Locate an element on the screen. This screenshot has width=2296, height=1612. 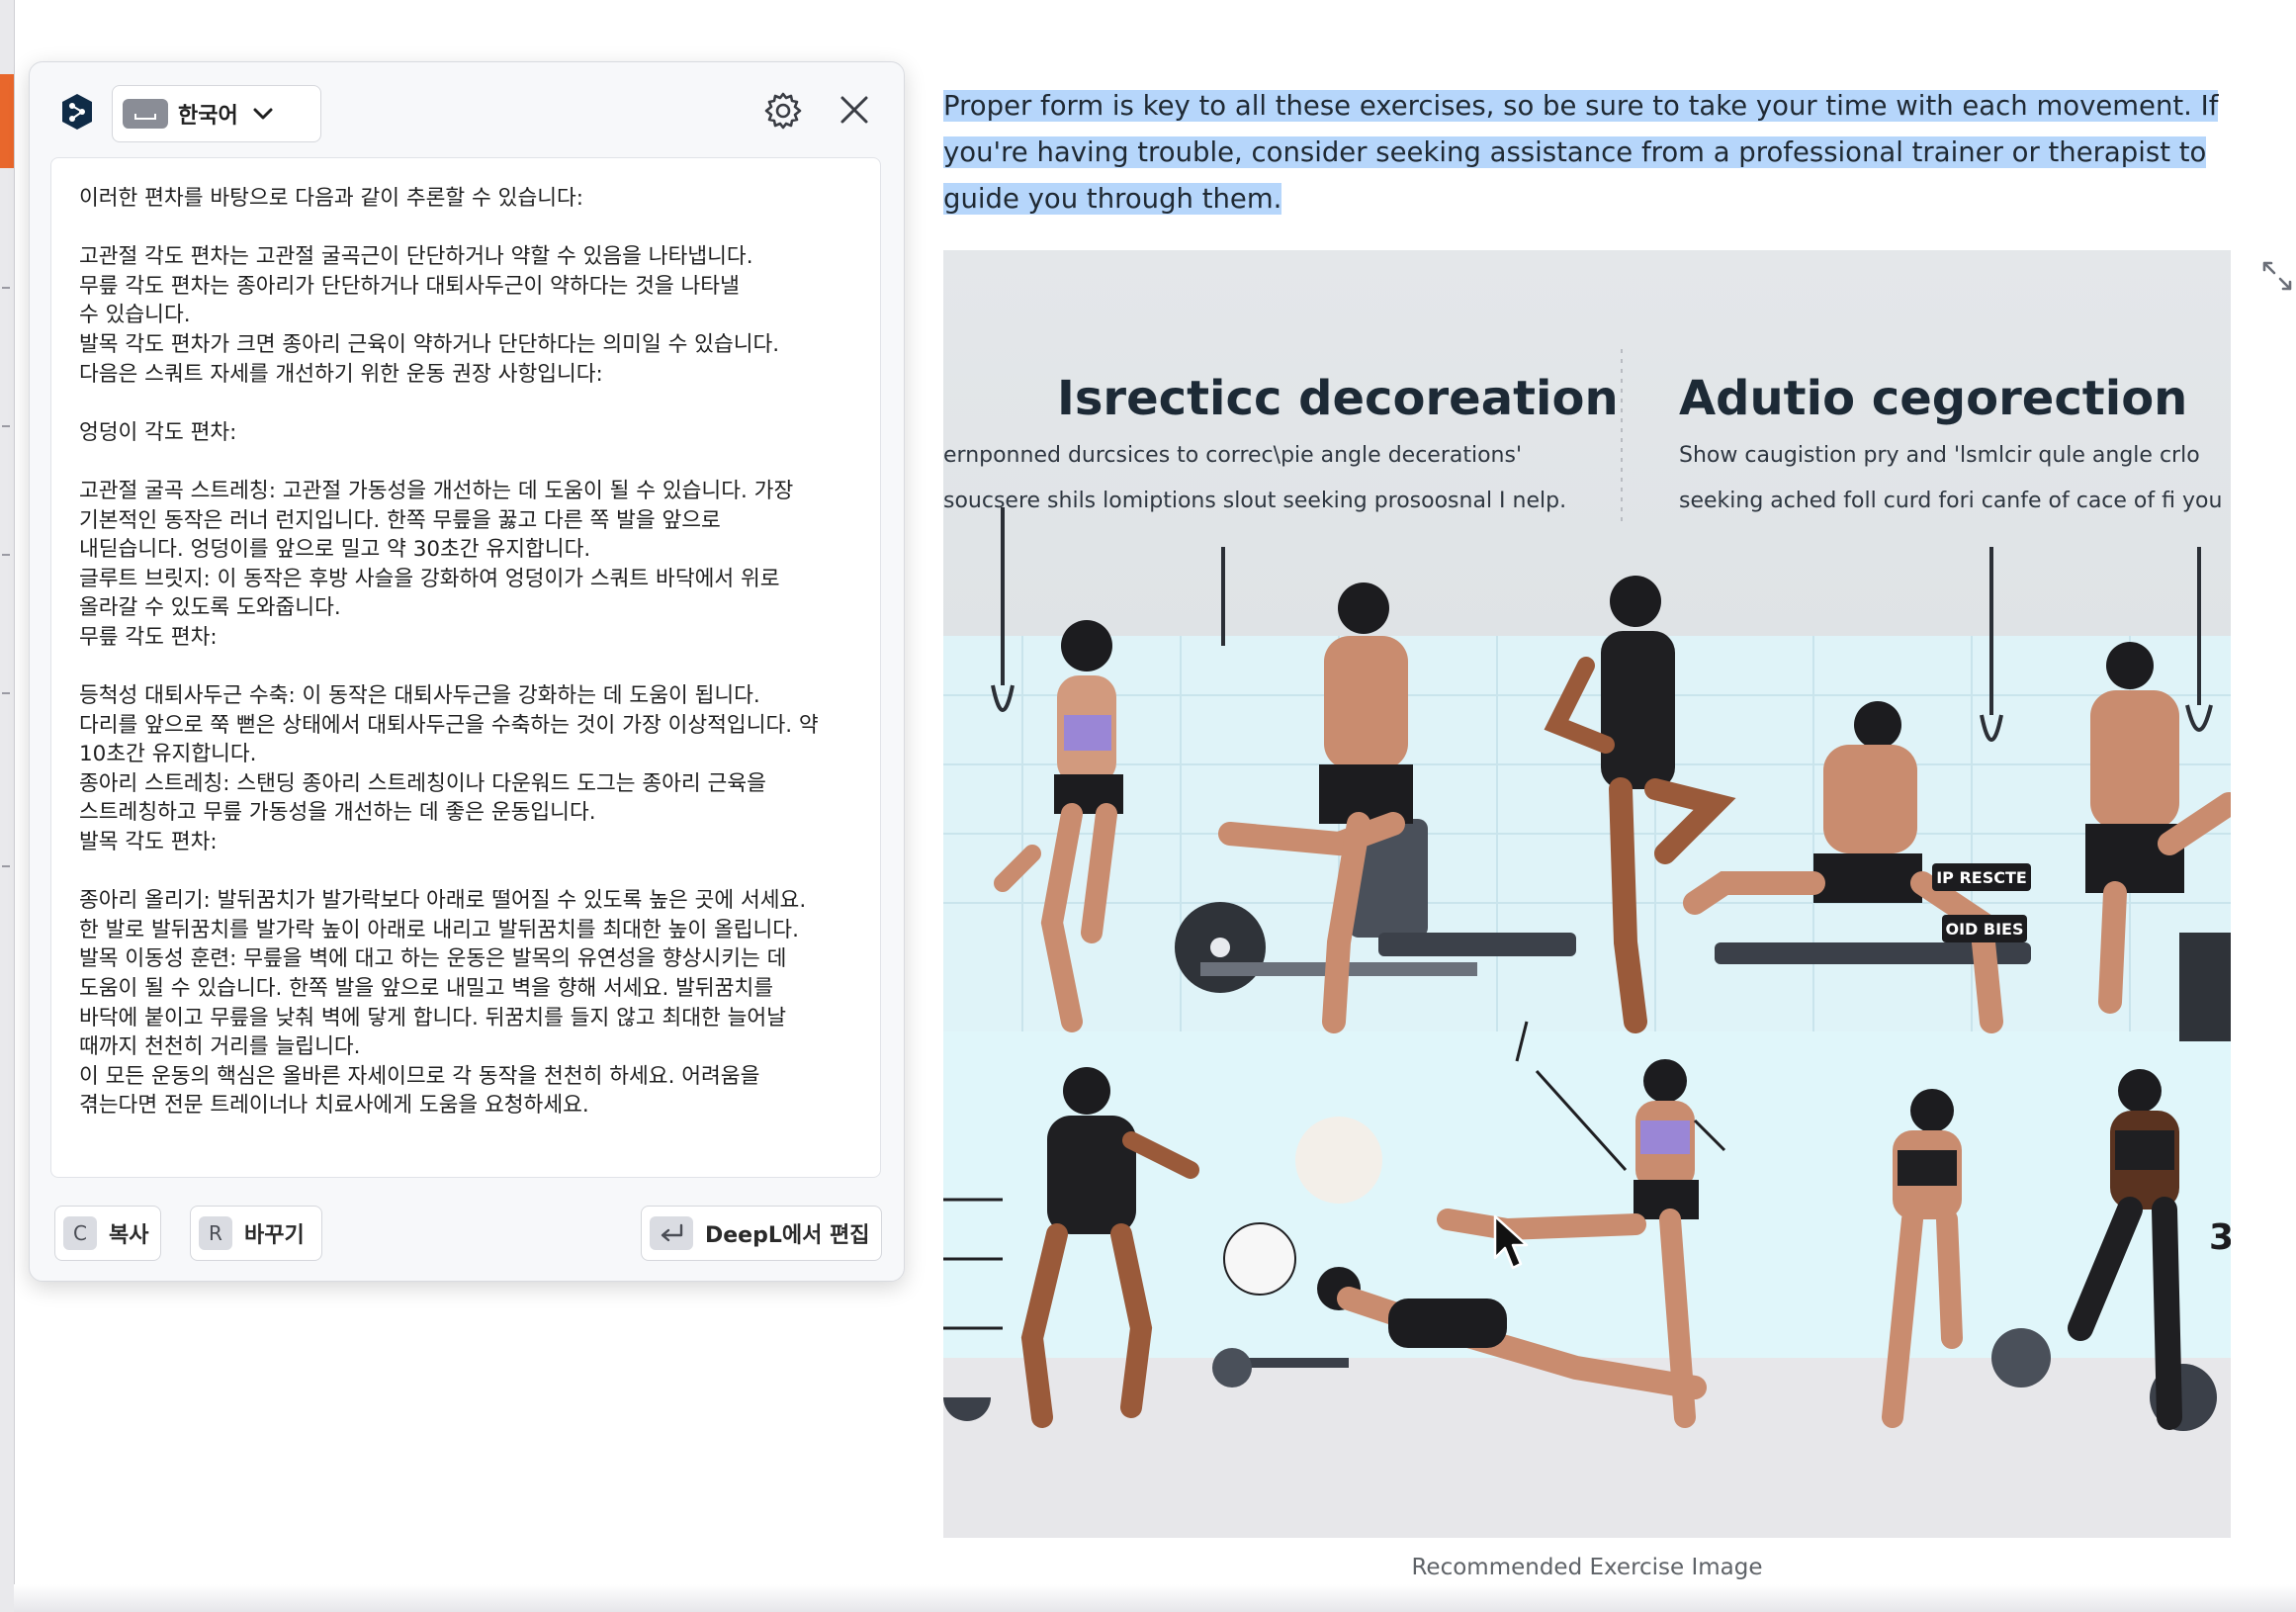
translated-text-line: 이러한 편차를 바탕으로 다음과 같이 추론할 수 있습니다: is located at coordinates (331, 198).